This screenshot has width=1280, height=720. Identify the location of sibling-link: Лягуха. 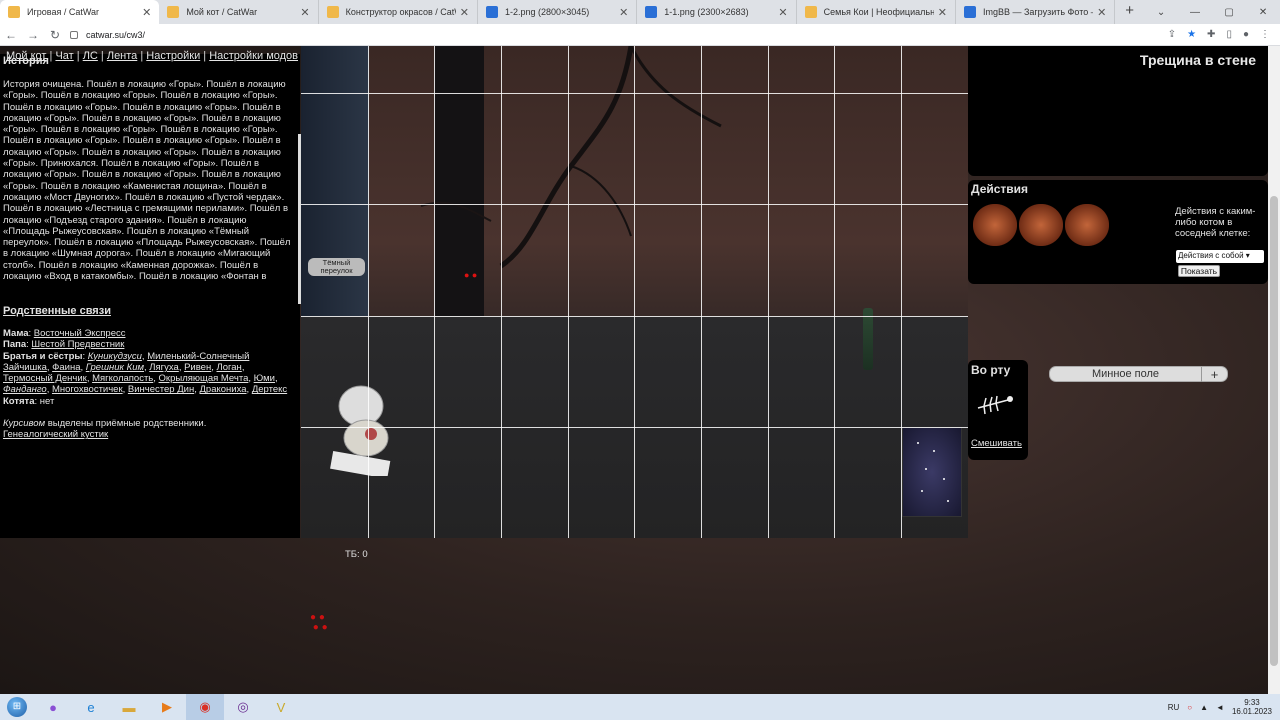
(164, 367).